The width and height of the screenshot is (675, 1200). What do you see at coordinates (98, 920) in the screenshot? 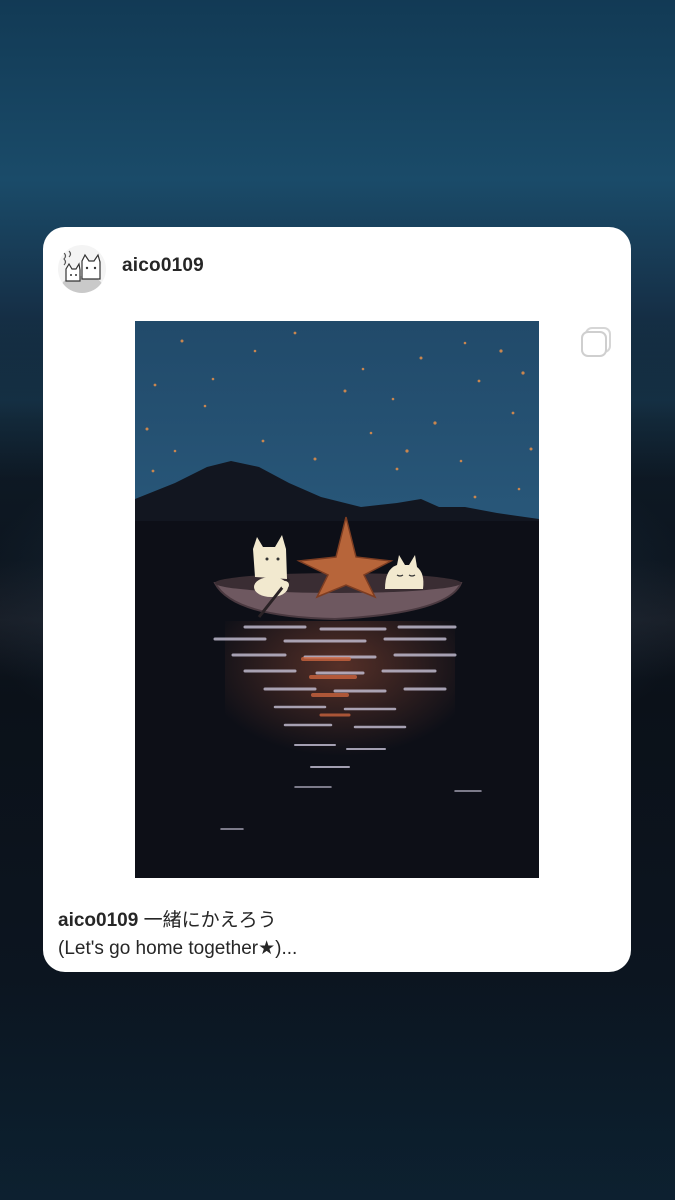
I see `caption-username: aico0109` at bounding box center [98, 920].